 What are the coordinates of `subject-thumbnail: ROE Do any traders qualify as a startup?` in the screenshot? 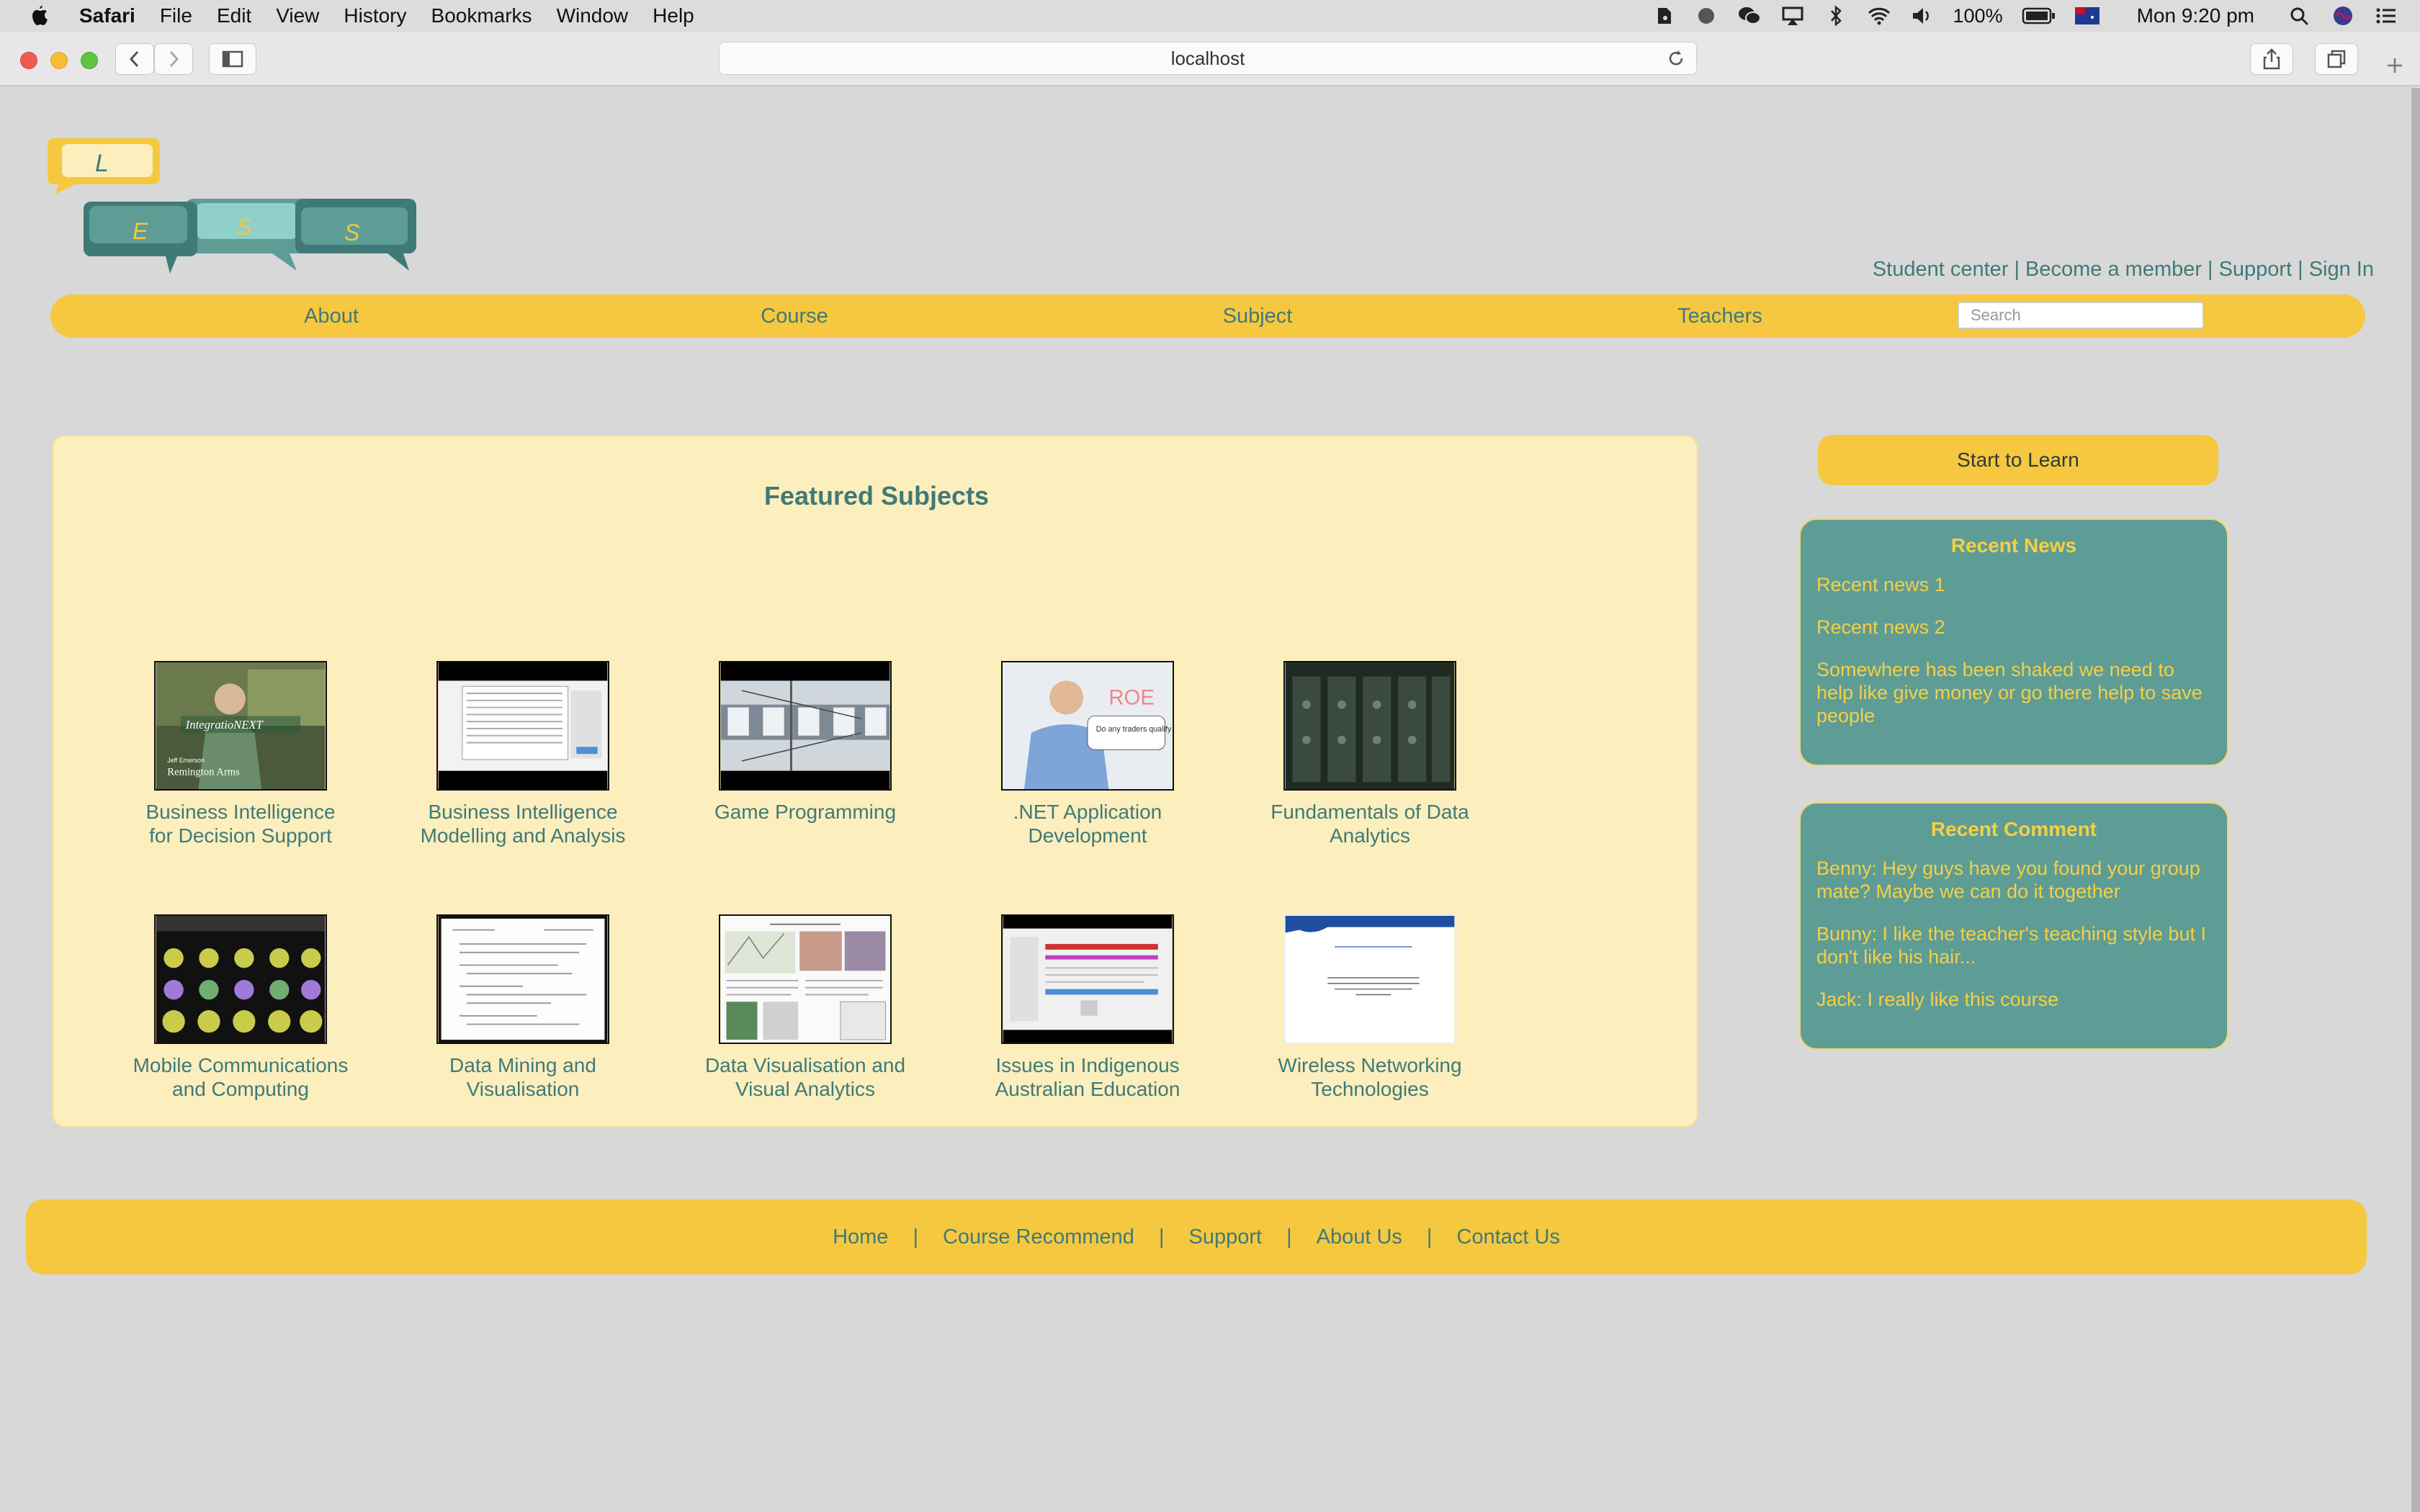 It's located at (1109, 726).